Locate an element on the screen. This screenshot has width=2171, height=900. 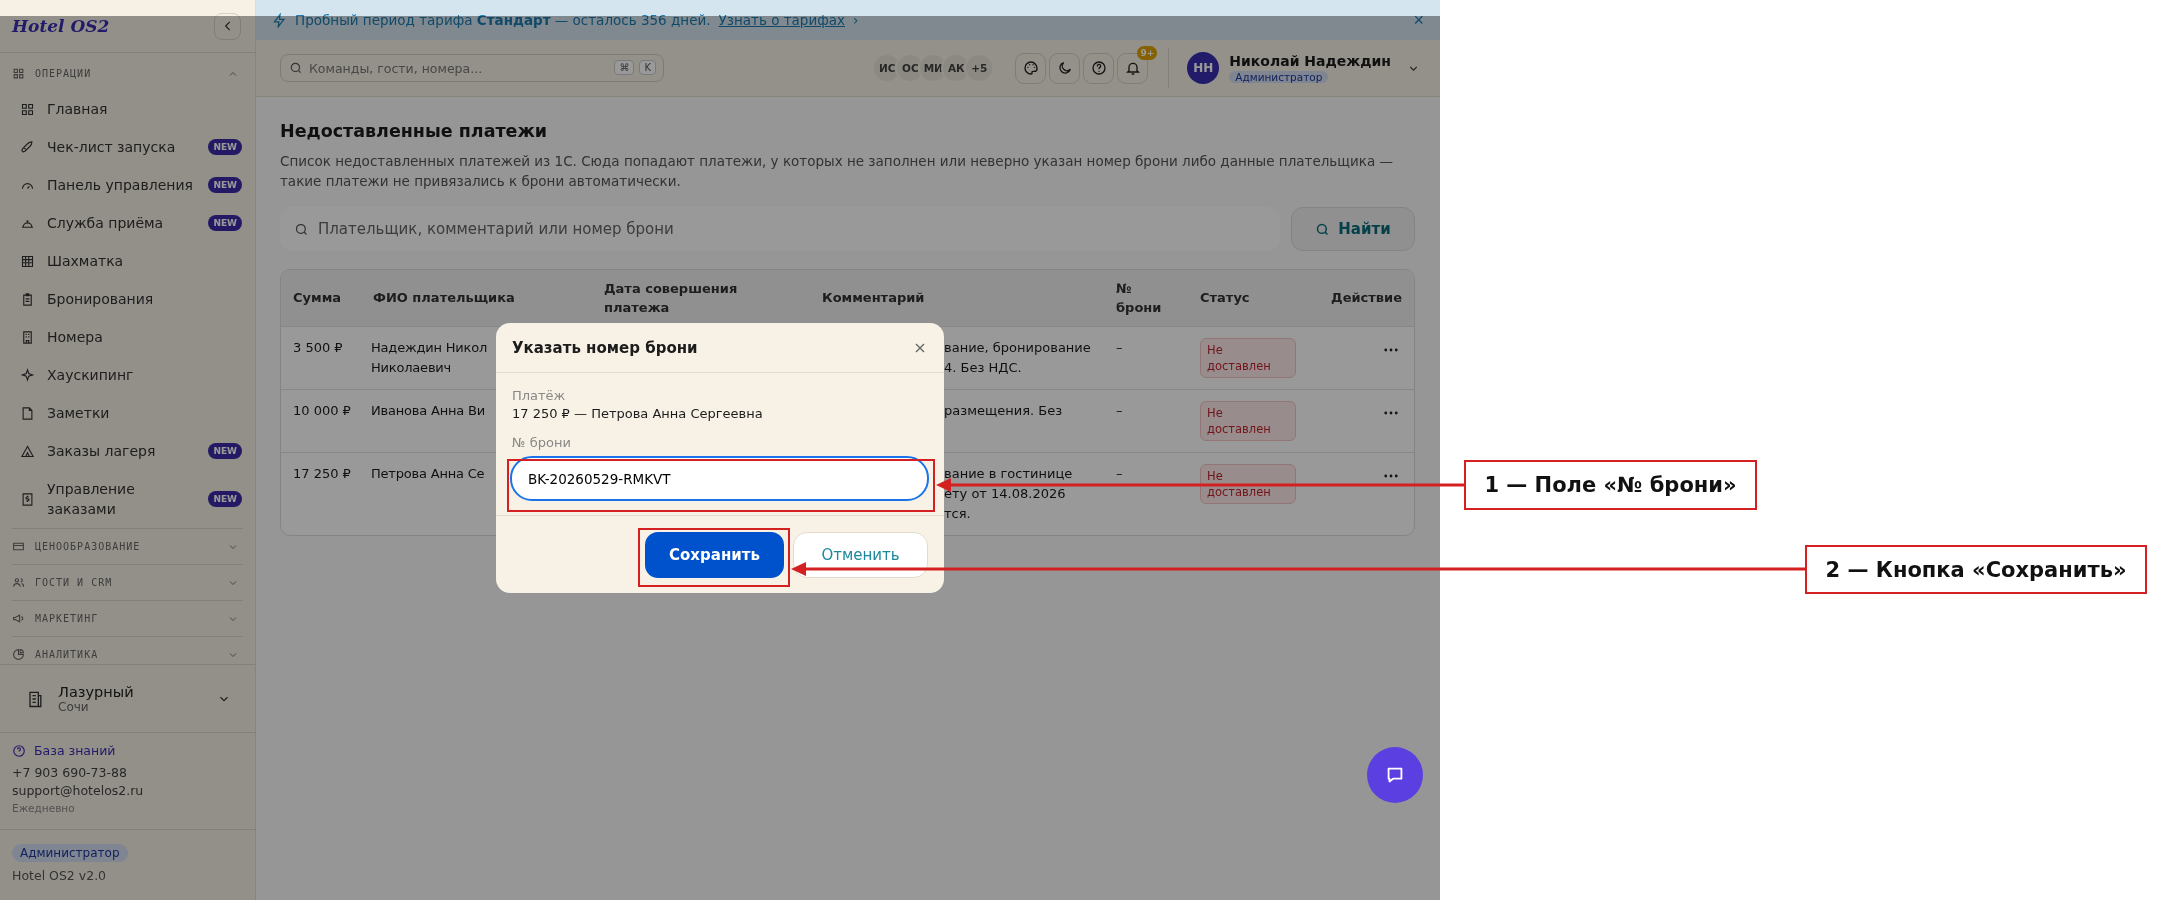
sparkle-icon is located at coordinates (27, 375).